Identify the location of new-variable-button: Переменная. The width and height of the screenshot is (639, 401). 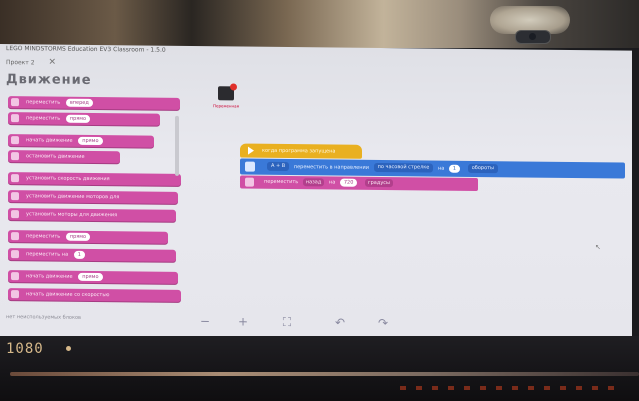
(226, 96).